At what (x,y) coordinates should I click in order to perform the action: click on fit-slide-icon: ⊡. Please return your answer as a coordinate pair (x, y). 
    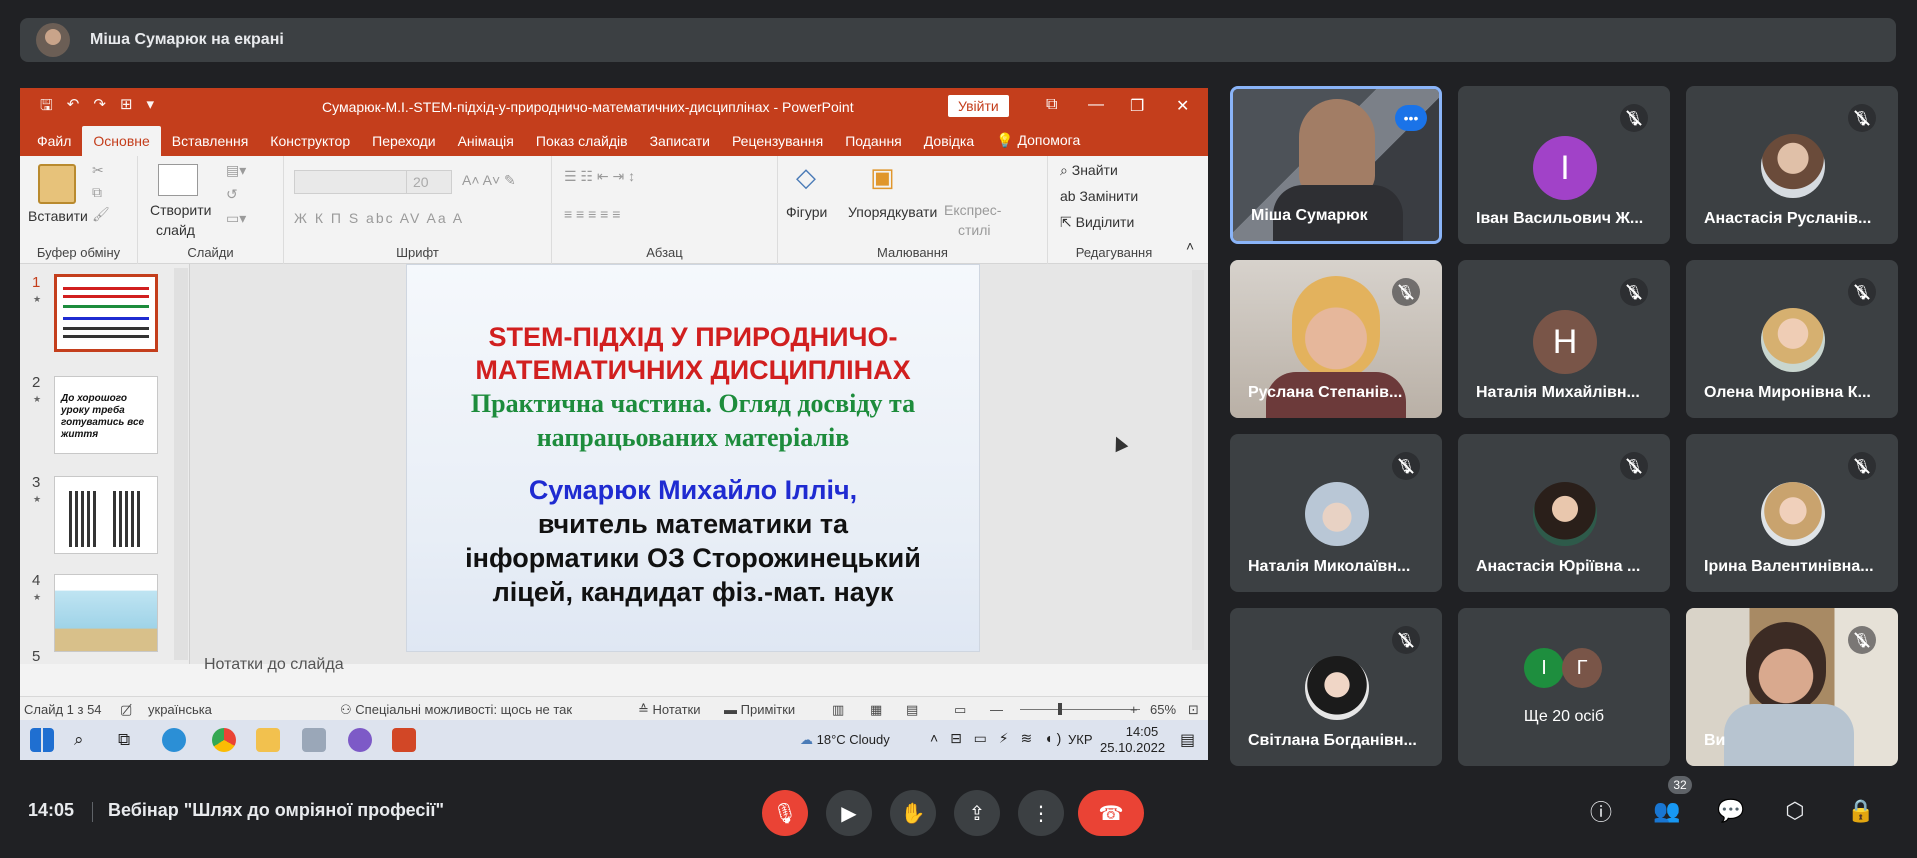
    Looking at the image, I should click on (1193, 710).